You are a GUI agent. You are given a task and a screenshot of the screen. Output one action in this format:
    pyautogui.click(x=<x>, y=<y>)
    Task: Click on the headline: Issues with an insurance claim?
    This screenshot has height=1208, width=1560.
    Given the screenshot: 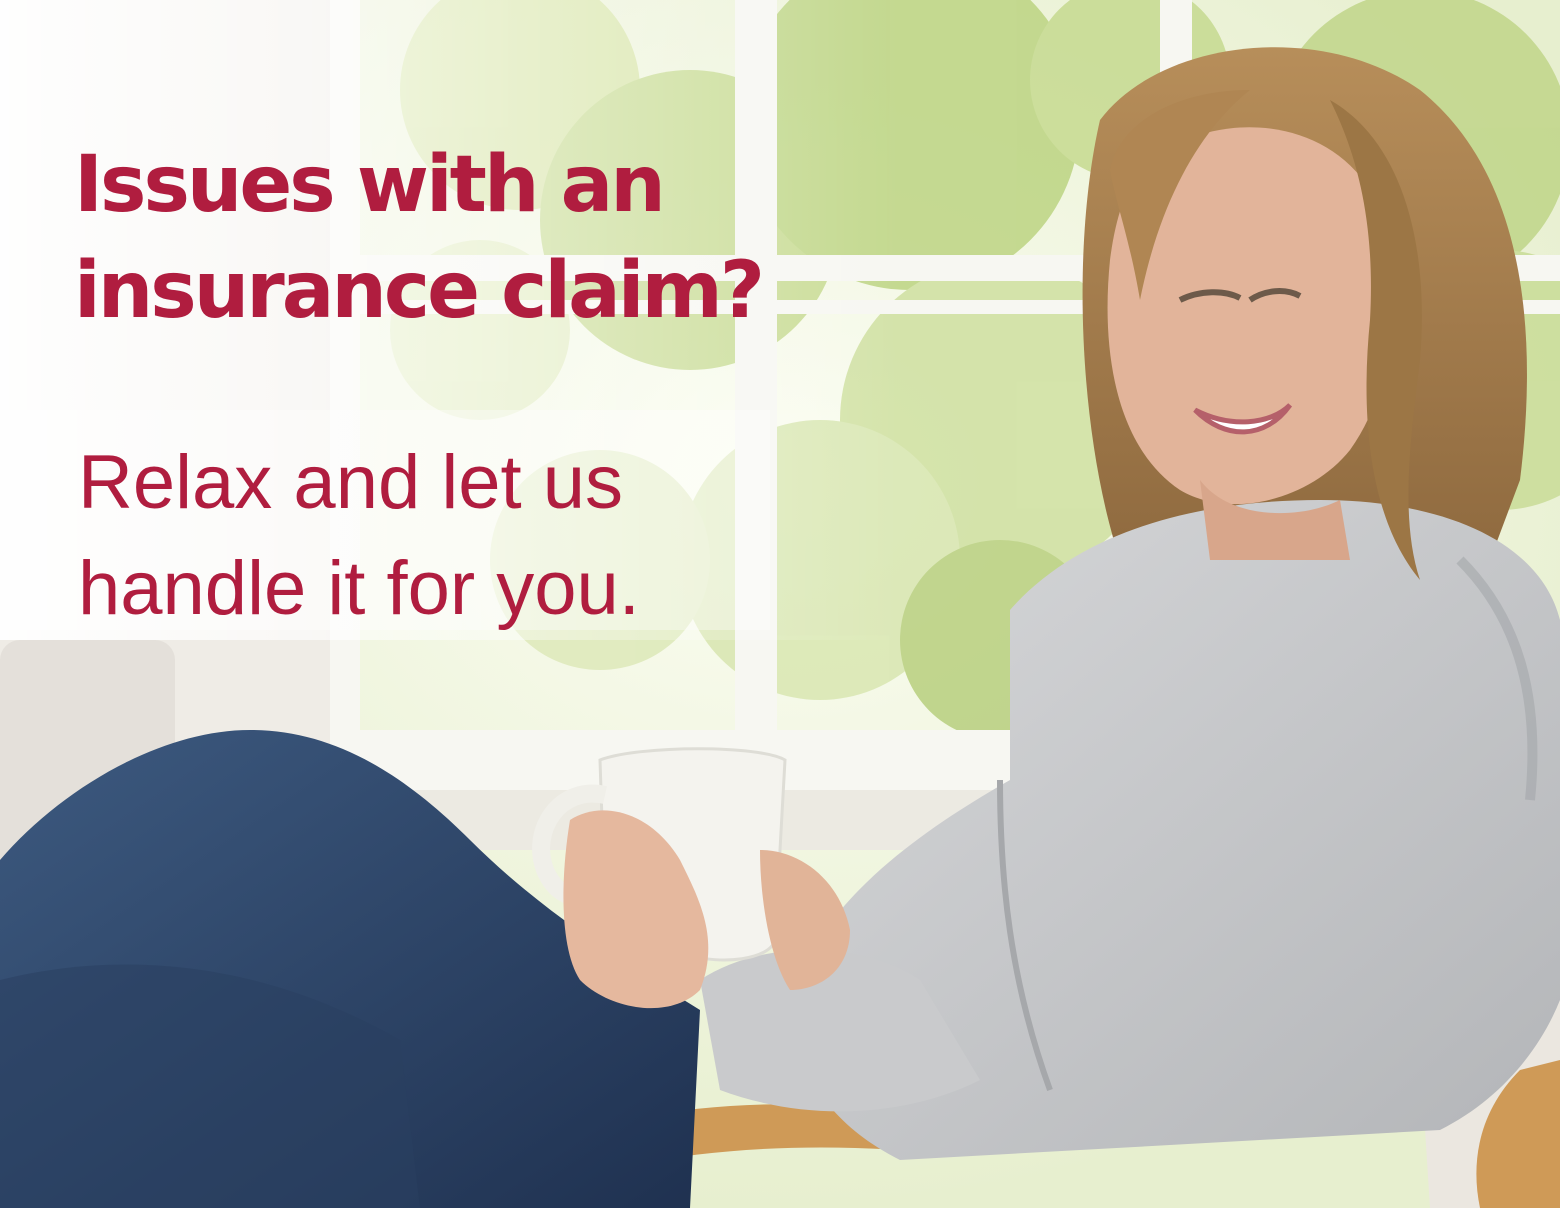 What is the action you would take?
    pyautogui.click(x=419, y=238)
    